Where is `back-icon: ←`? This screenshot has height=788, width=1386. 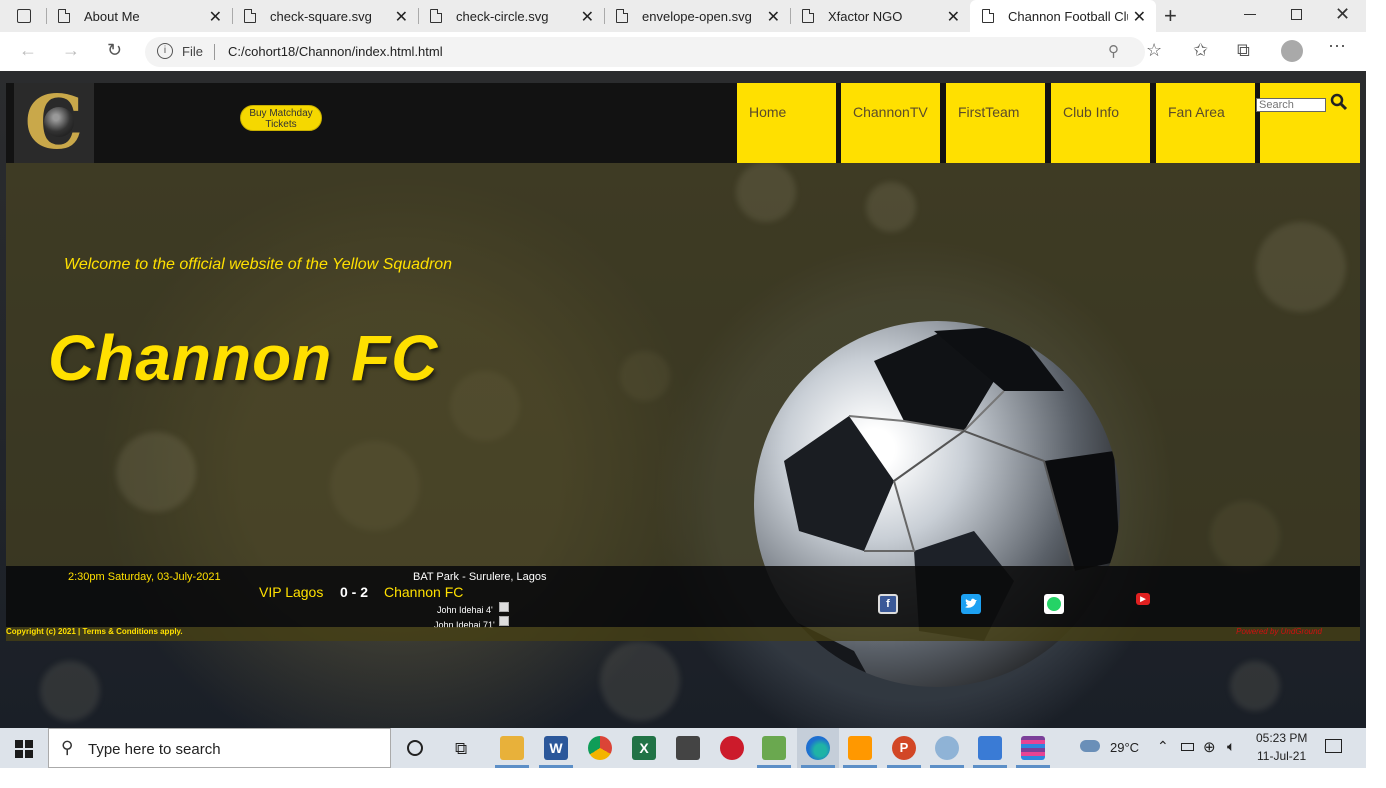 back-icon: ← is located at coordinates (28, 50).